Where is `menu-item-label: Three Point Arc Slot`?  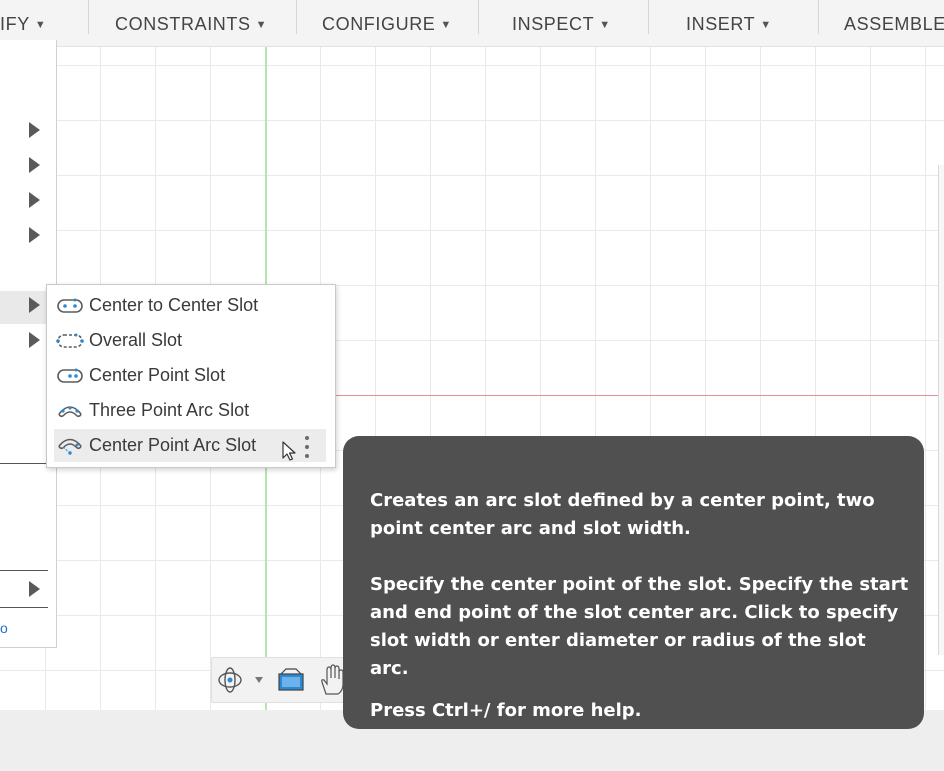
menu-item-label: Three Point Arc Slot is located at coordinates (169, 410).